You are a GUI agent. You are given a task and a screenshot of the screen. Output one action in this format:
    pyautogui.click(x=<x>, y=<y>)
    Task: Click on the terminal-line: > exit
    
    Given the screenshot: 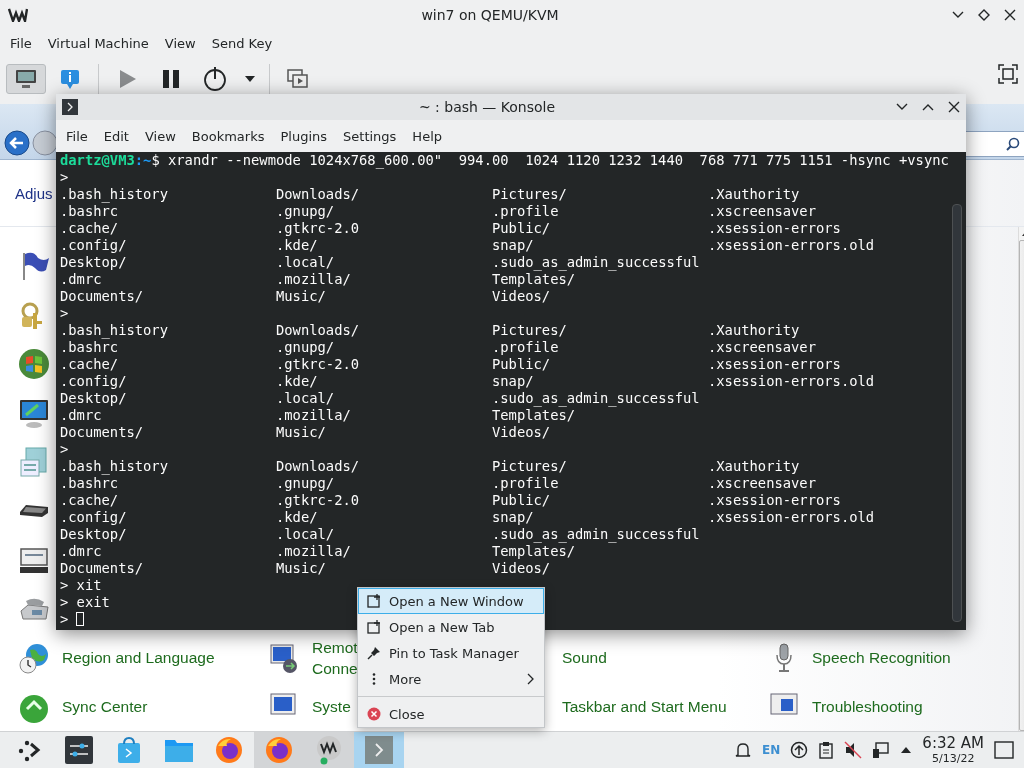 What is the action you would take?
    pyautogui.click(x=85, y=602)
    